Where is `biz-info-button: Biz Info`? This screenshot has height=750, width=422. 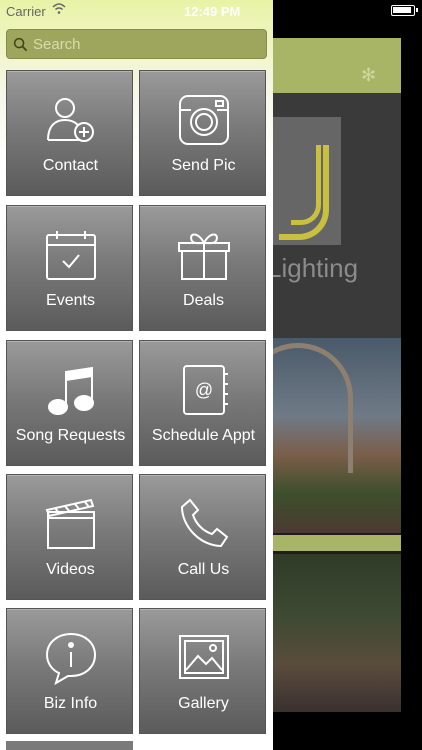
biz-info-button: Biz Info is located at coordinates (69, 671).